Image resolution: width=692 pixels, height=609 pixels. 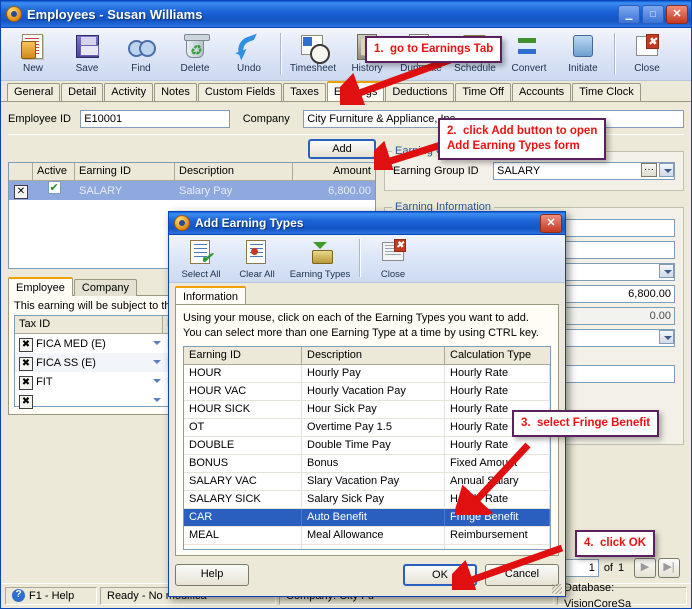 What do you see at coordinates (367, 374) in the screenshot?
I see `table-row: HOUR Hourly Pay Hourly Rate` at bounding box center [367, 374].